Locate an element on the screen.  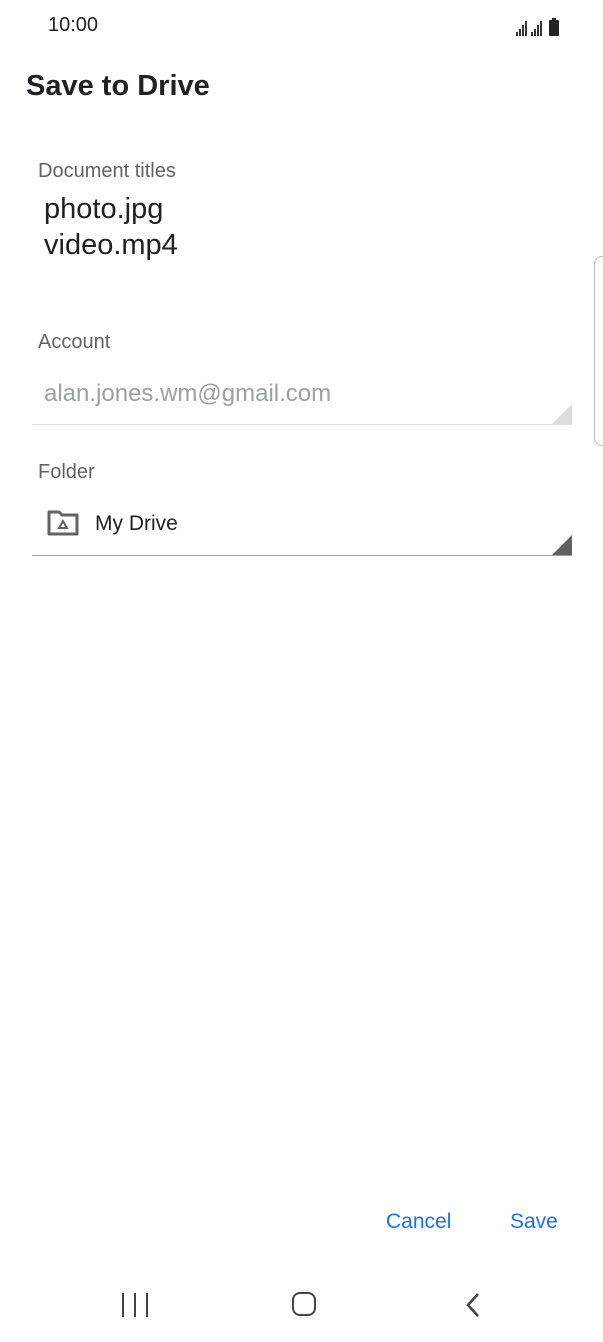
page-title: Save to Drive is located at coordinates (118, 86).